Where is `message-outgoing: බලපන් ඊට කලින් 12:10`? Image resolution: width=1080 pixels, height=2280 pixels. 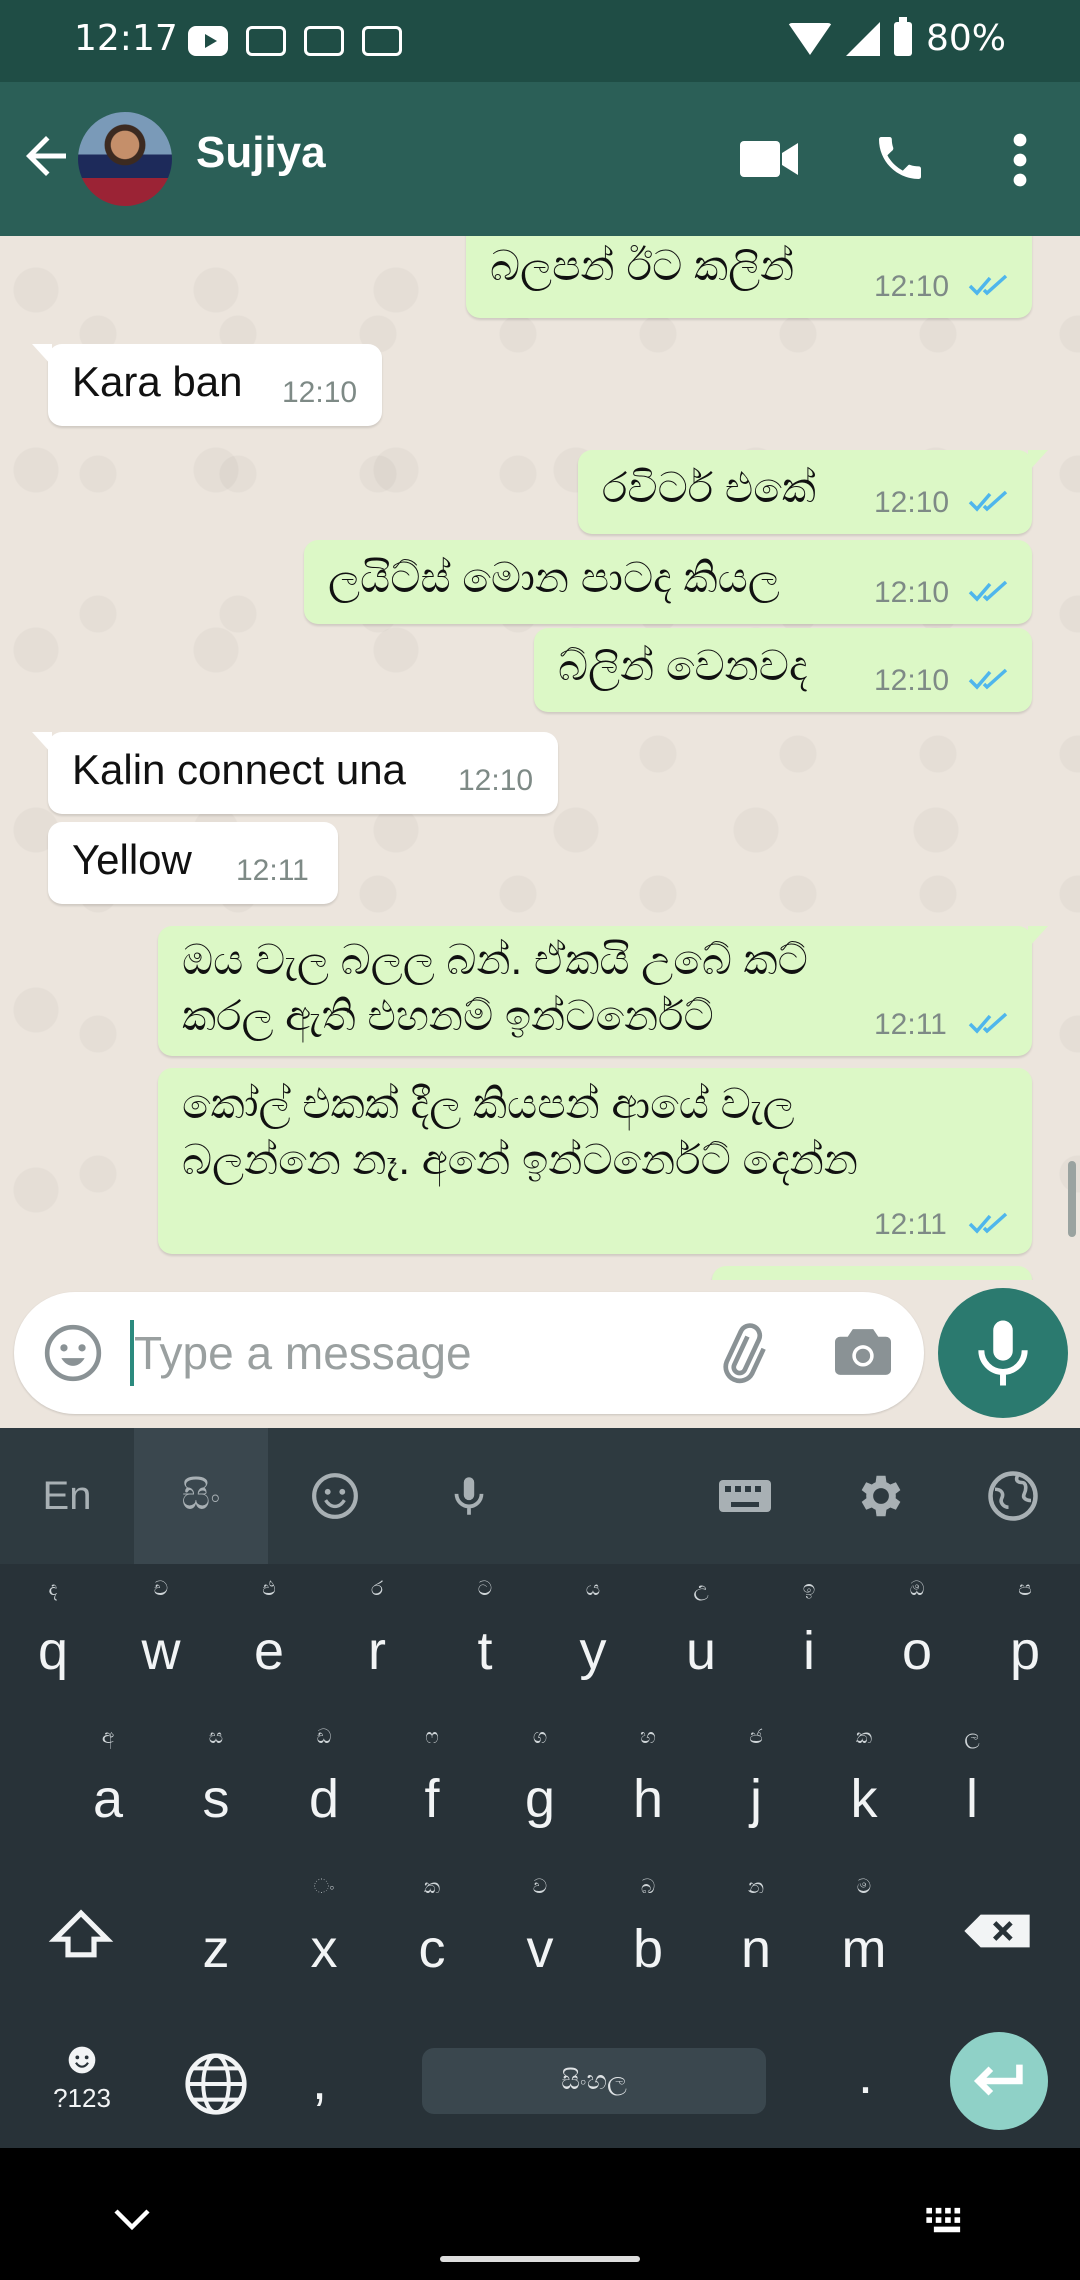
message-outgoing: බලපන් ඊට කලින් 12:10 is located at coordinates (749, 277).